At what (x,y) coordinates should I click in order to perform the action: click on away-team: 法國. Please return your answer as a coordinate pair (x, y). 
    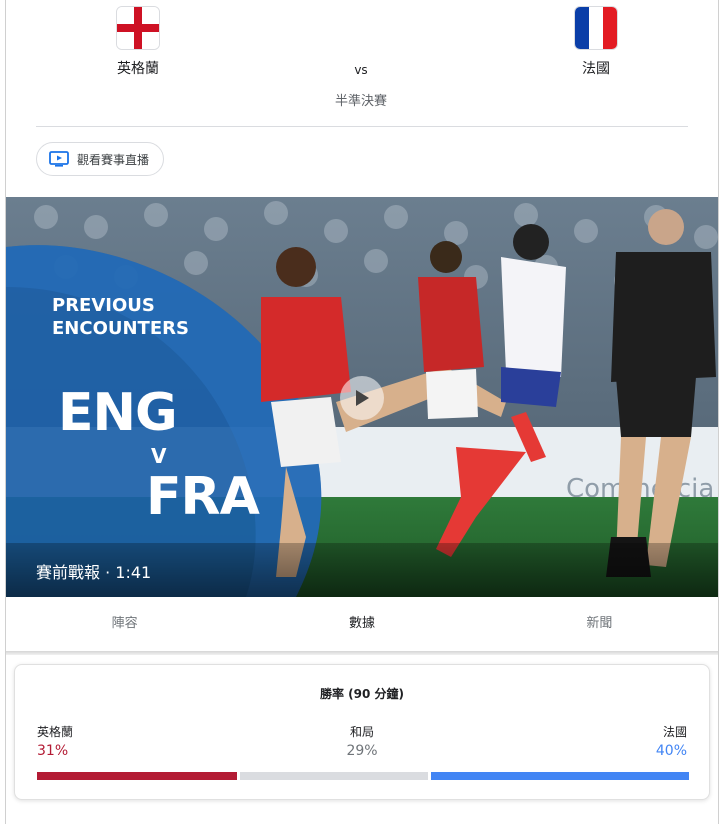
    Looking at the image, I should click on (596, 42).